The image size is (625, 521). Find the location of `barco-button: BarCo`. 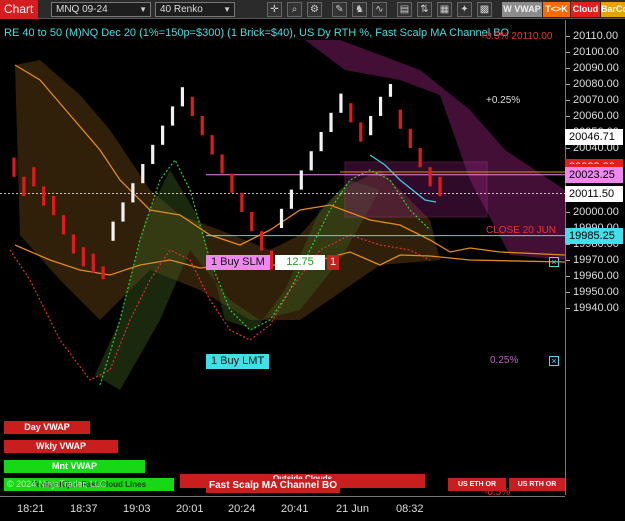

barco-button: BarCo is located at coordinates (613, 9).